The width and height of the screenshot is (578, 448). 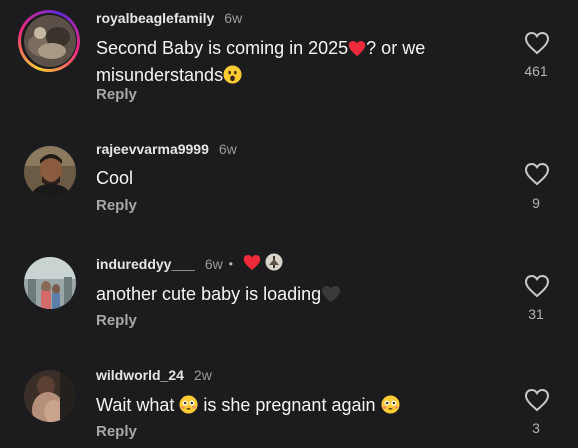 I want to click on like-count: 3, so click(x=536, y=428).